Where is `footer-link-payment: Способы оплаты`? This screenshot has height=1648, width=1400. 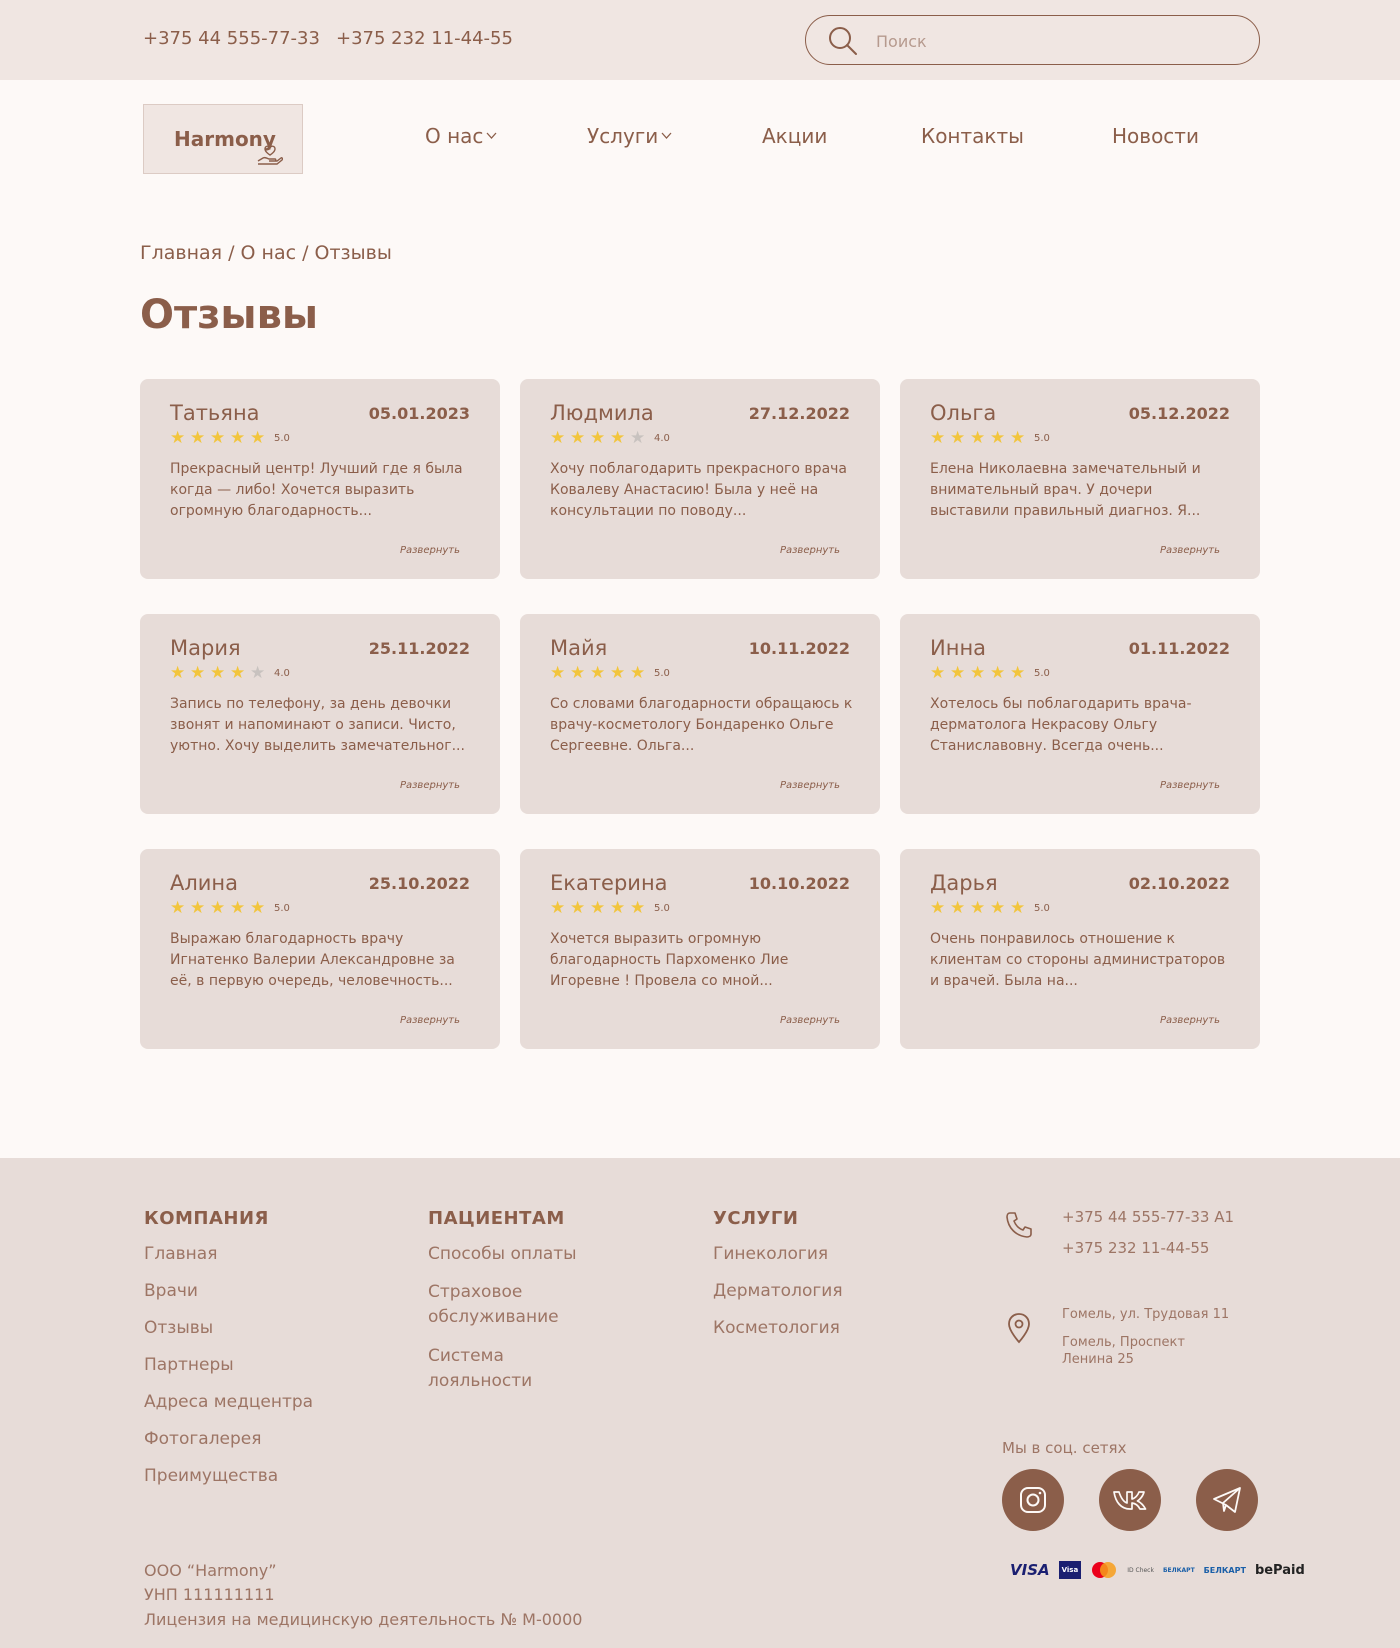
footer-link-payment: Способы оплаты is located at coordinates (518, 1254).